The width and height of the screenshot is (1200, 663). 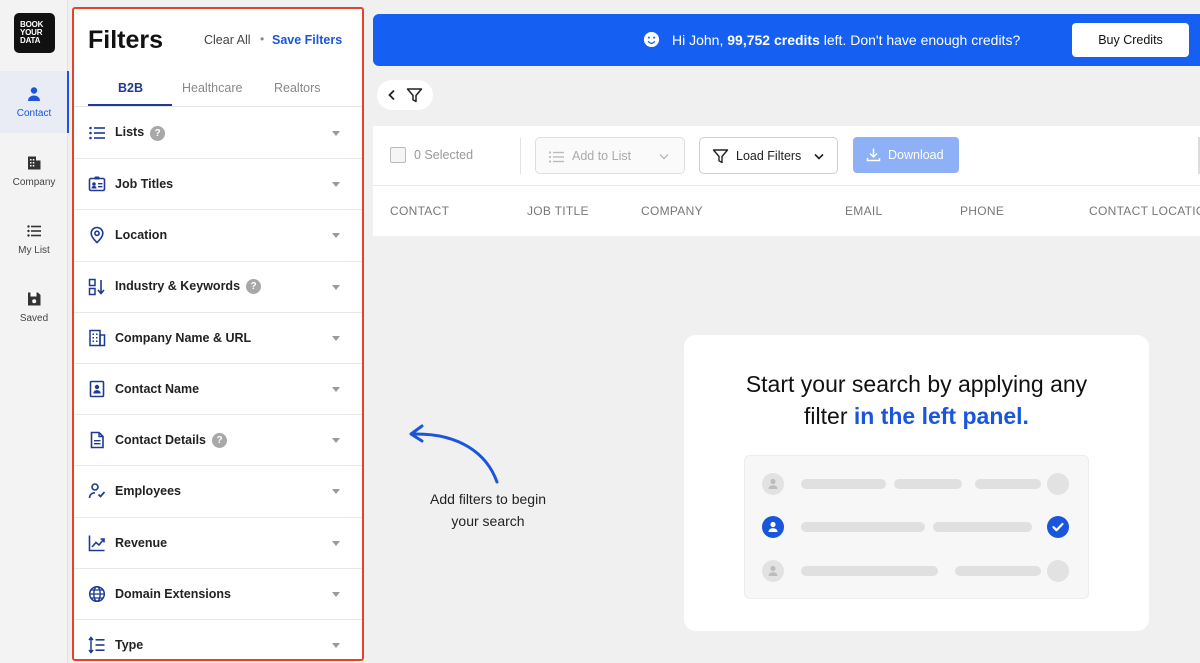 What do you see at coordinates (129, 644) in the screenshot?
I see `filter-label-type: Type` at bounding box center [129, 644].